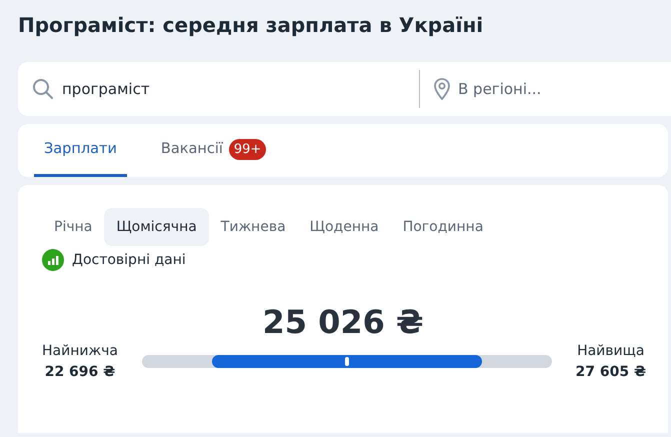 This screenshot has width=671, height=437. Describe the element at coordinates (80, 351) in the screenshot. I see `min-label: Найнижча` at that location.